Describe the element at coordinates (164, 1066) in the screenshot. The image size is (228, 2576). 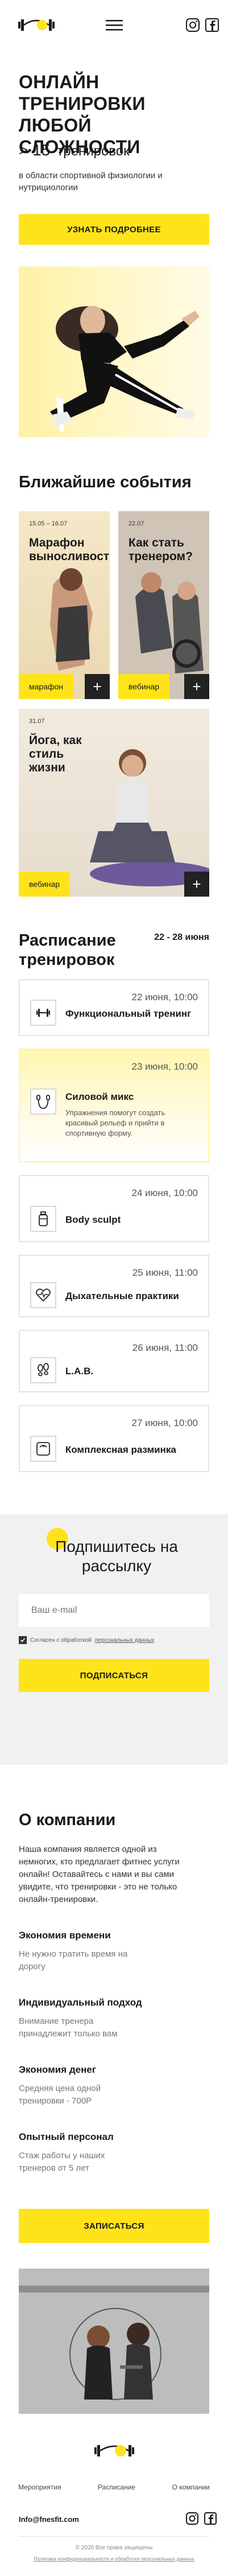
I see `schedule-date: 23 июня, 10:00` at that location.